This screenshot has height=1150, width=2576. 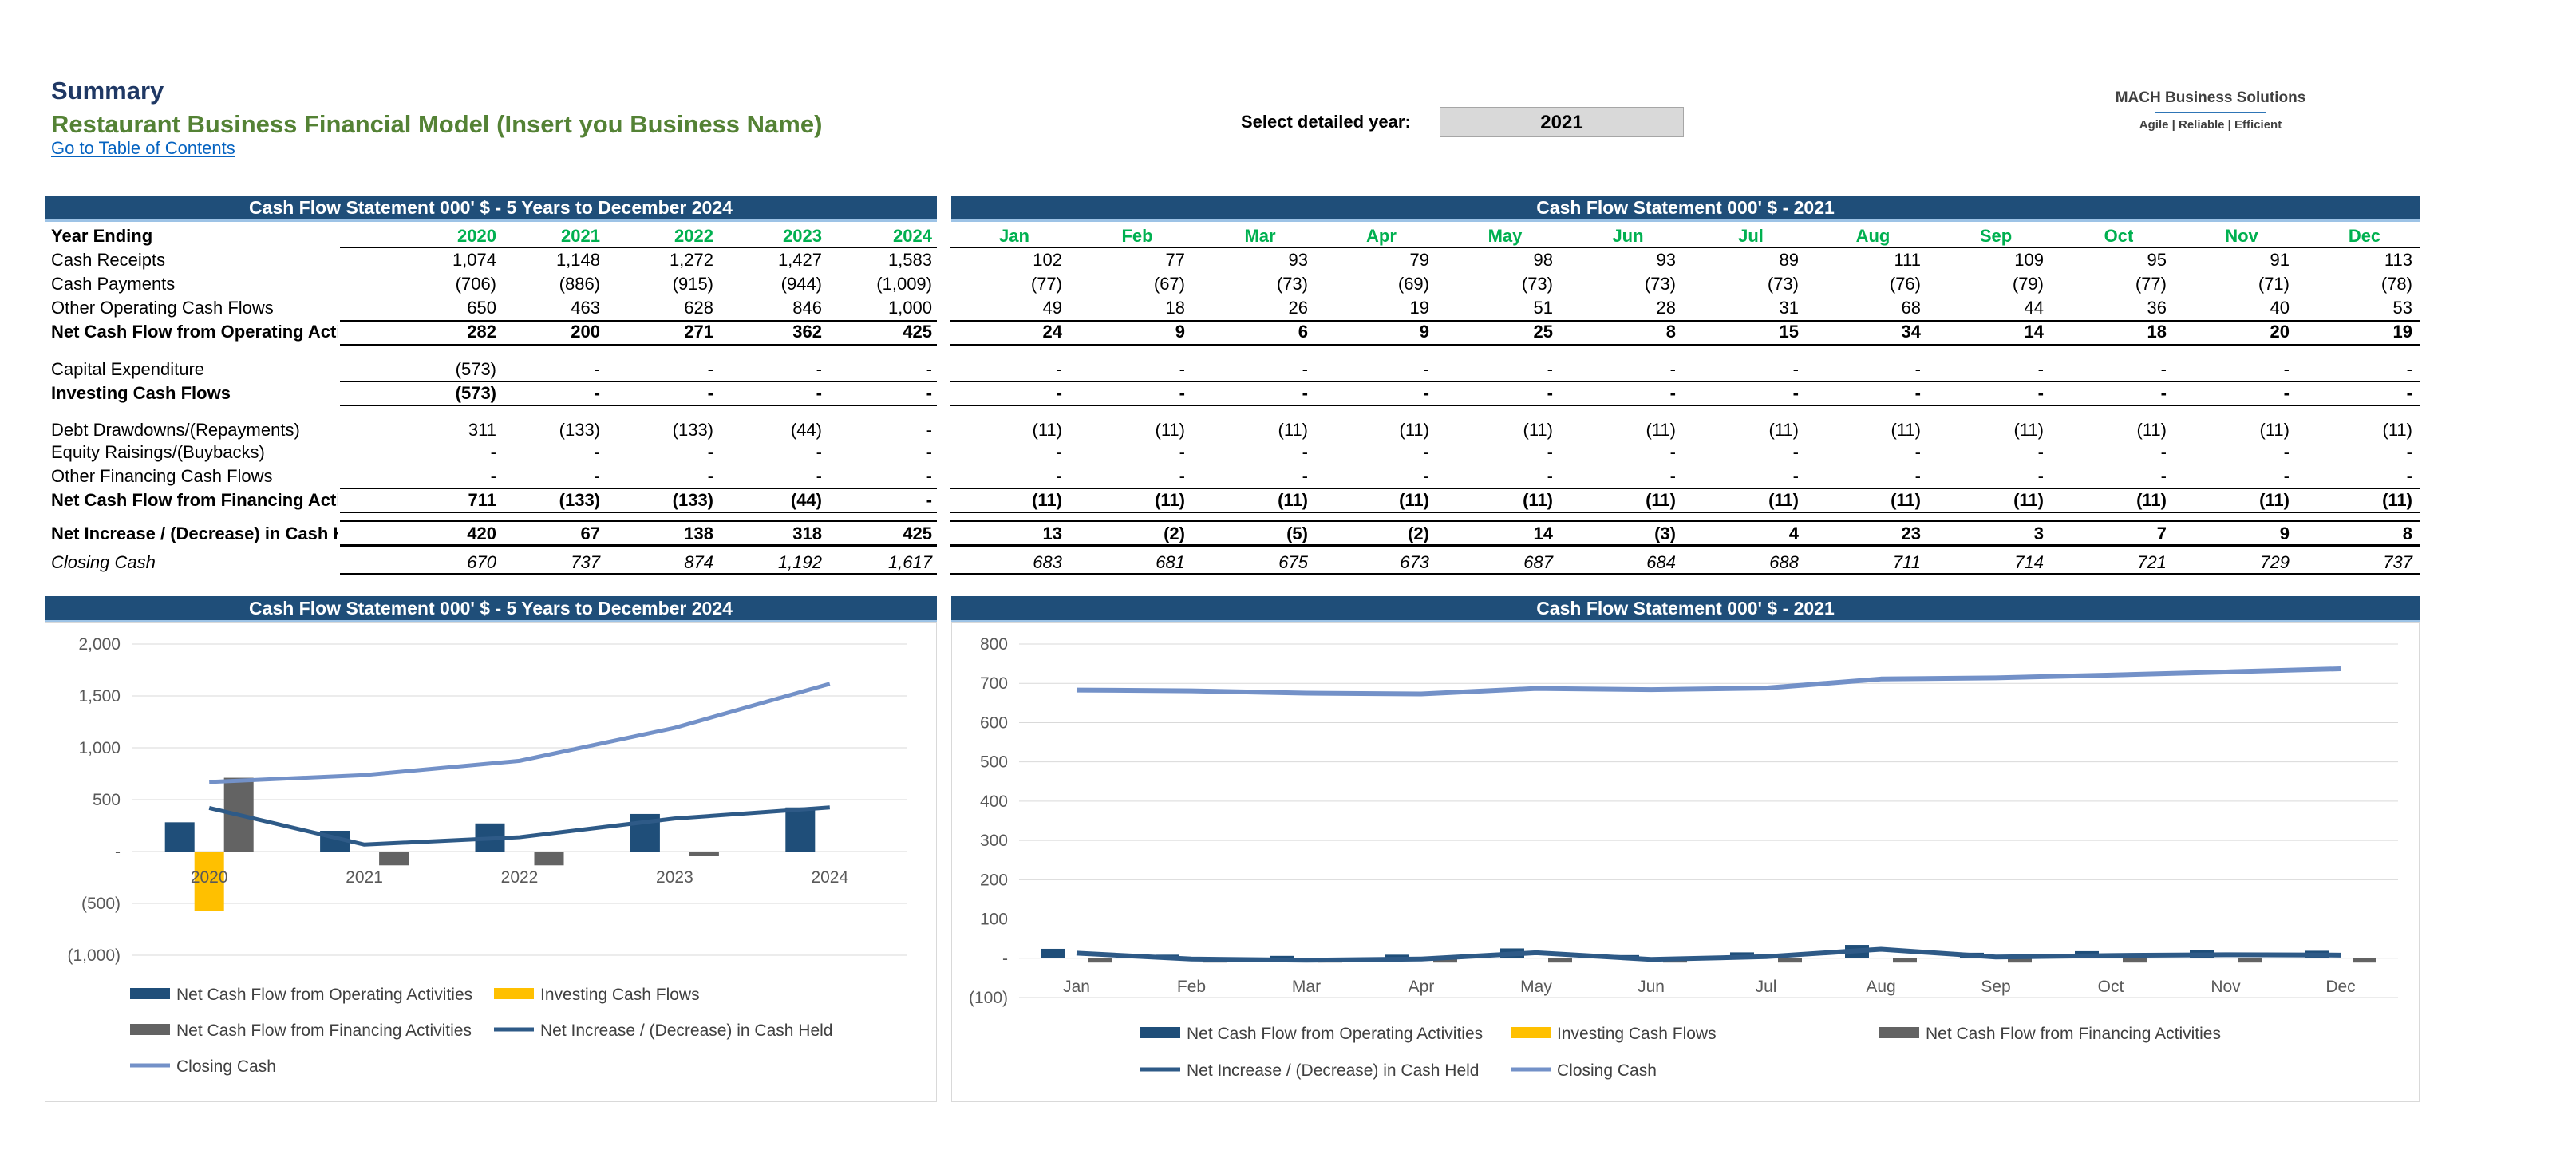 I want to click on monthly-cell: (69), so click(x=1413, y=284).